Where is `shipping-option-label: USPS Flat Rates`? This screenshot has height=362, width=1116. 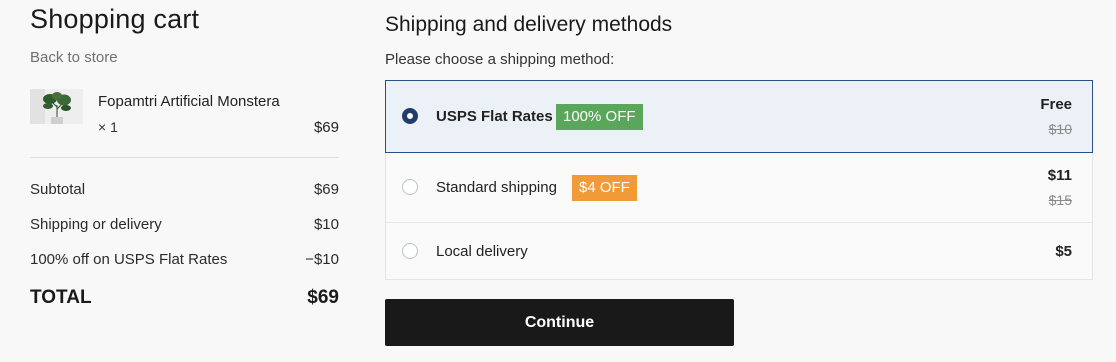
shipping-option-label: USPS Flat Rates is located at coordinates (494, 116).